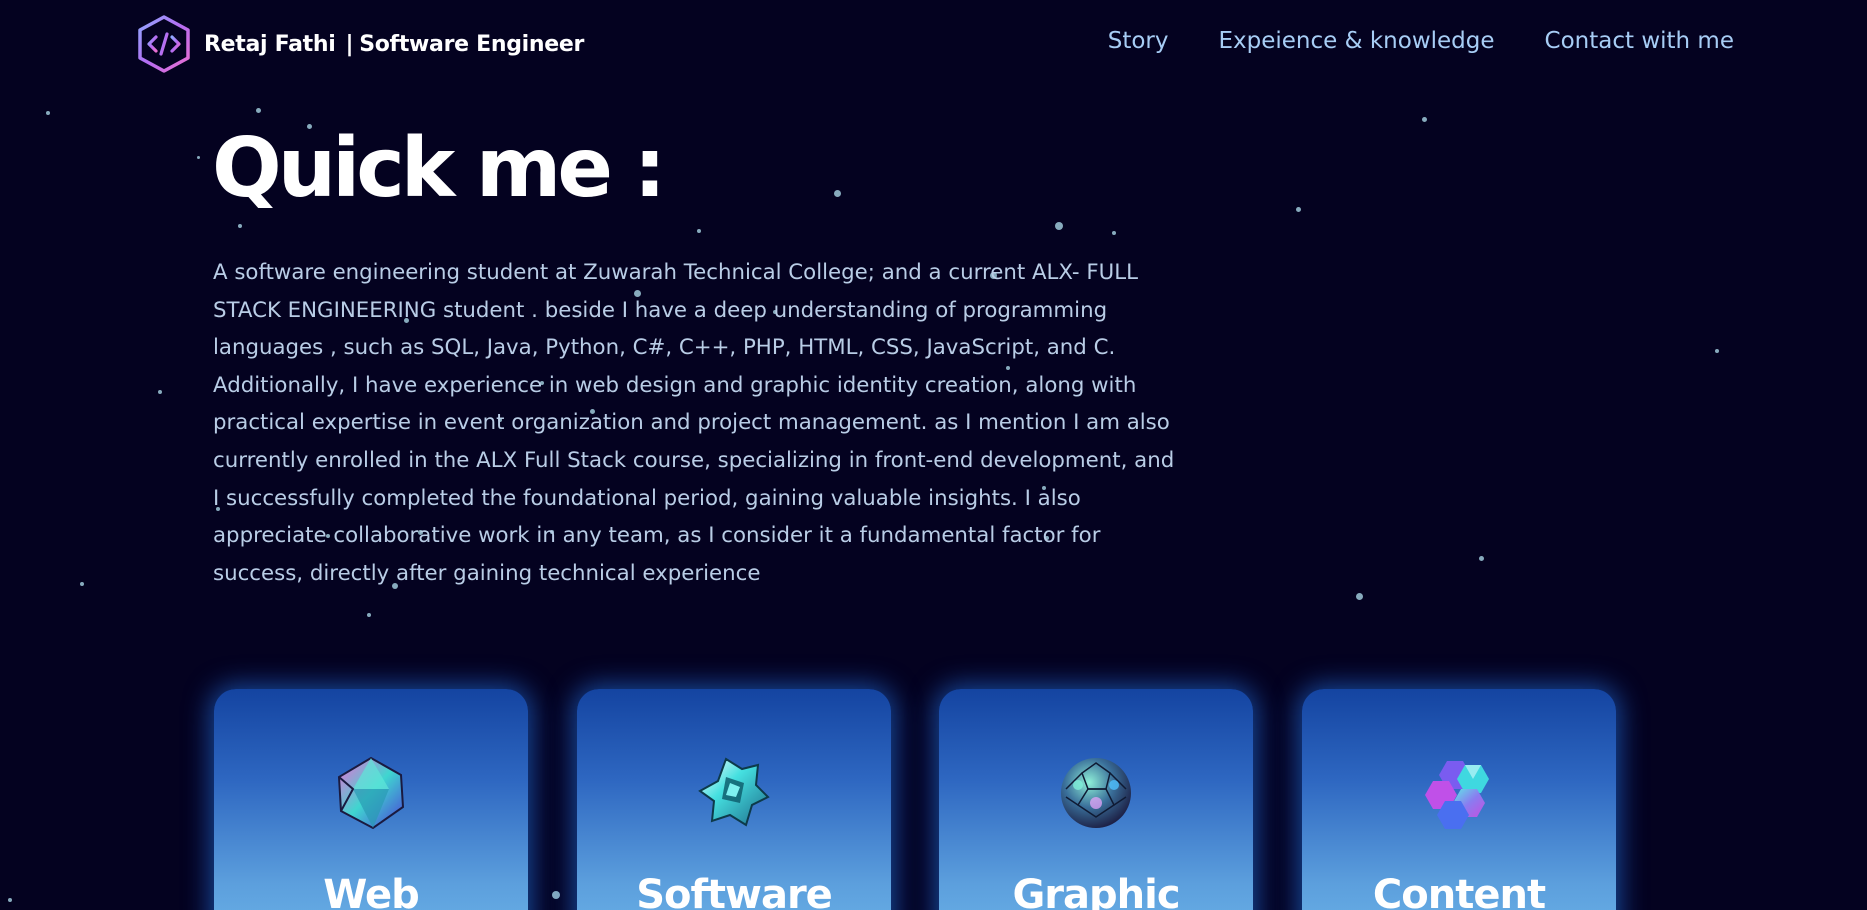 The image size is (1867, 910). I want to click on card-title: Content, so click(1459, 891).